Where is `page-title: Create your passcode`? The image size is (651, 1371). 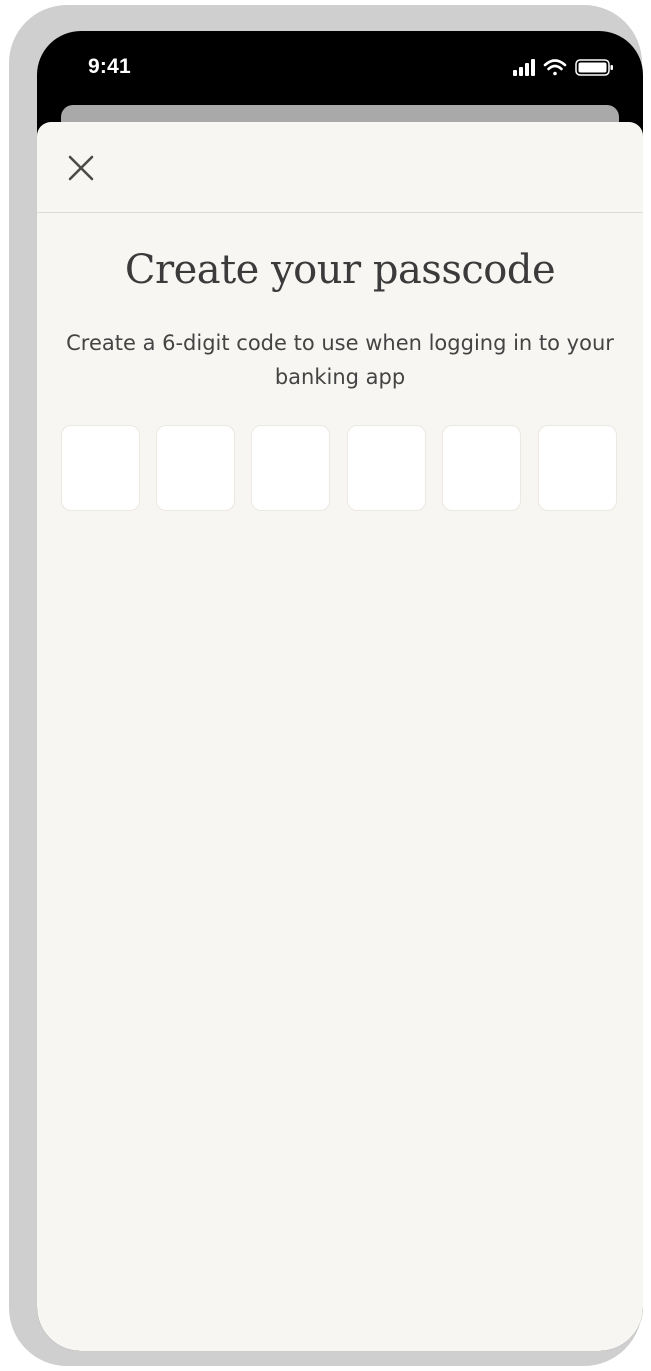
page-title: Create your passcode is located at coordinates (340, 270).